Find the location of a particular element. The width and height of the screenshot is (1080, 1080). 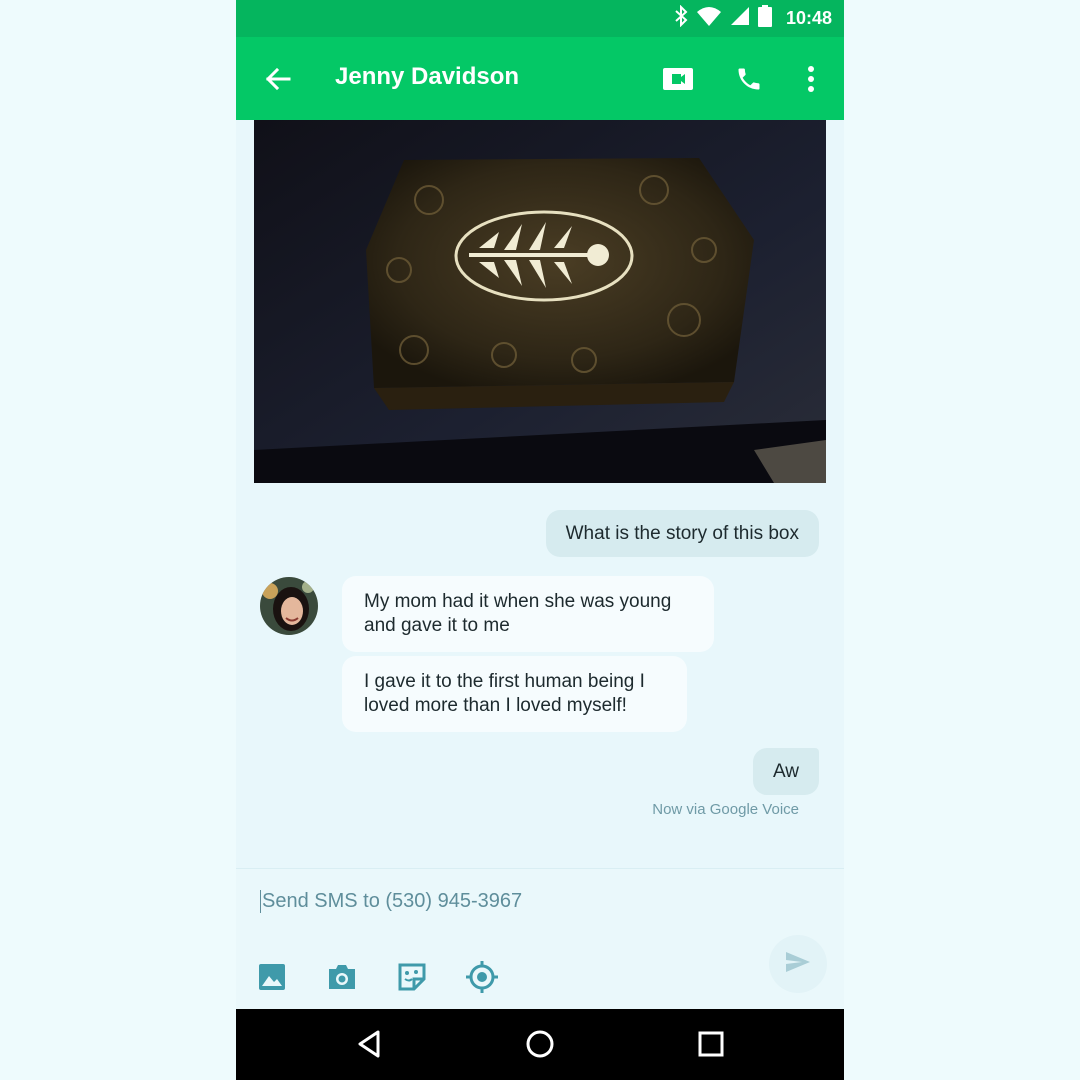

wifi-icon is located at coordinates (709, 18).